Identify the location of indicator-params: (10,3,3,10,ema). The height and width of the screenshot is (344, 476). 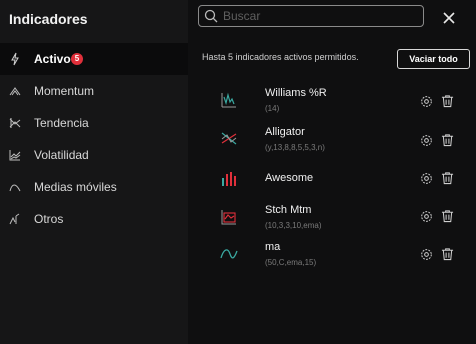
(293, 225).